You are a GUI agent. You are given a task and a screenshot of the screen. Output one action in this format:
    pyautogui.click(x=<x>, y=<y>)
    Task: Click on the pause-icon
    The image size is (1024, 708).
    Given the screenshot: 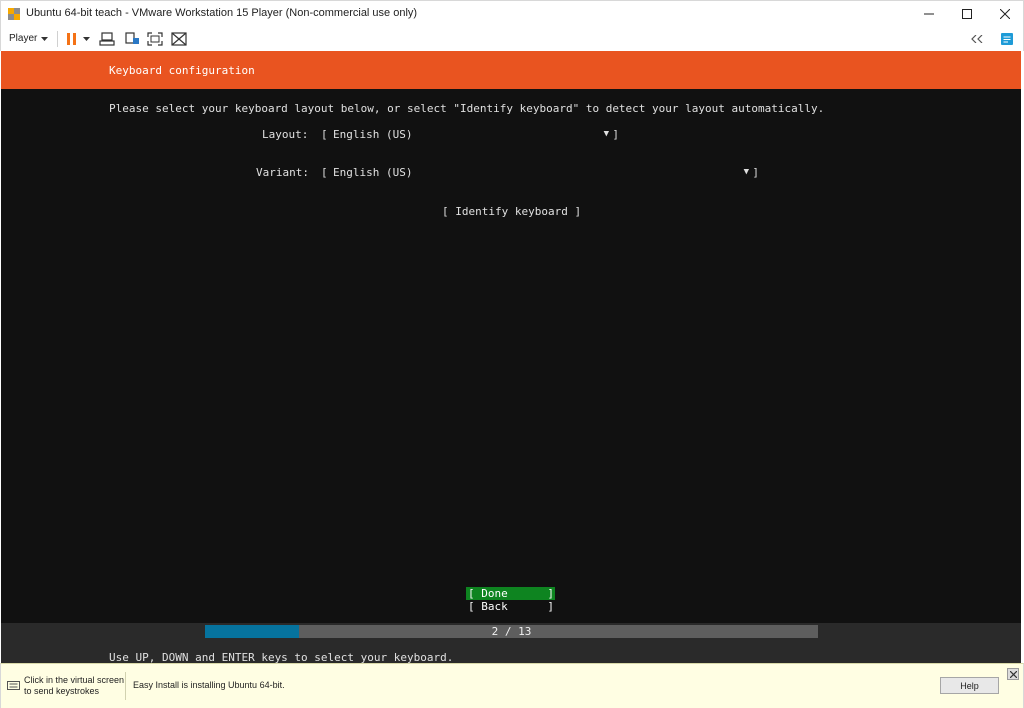 What is the action you would take?
    pyautogui.click(x=71, y=38)
    